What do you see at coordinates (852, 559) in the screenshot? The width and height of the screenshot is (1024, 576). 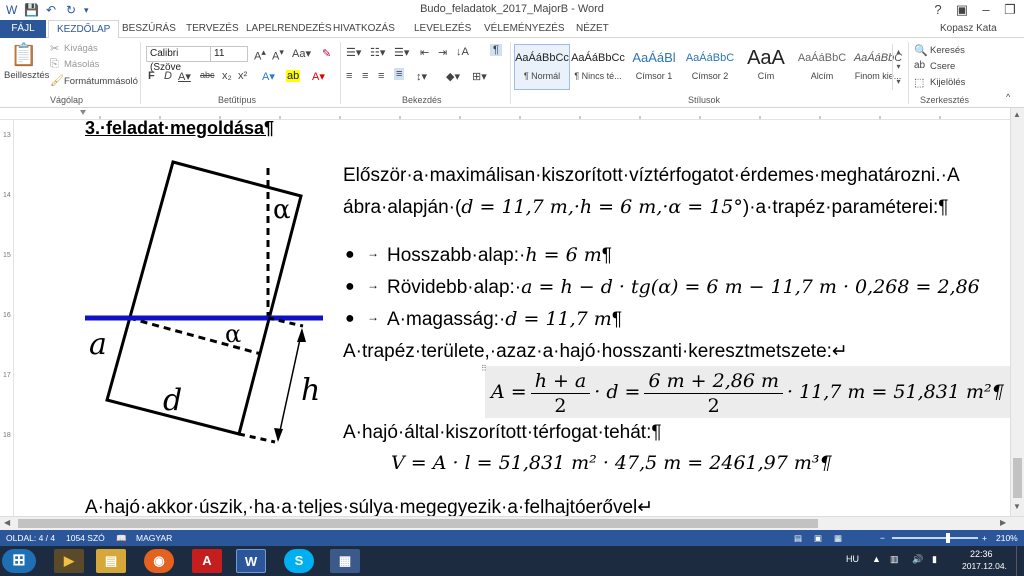 I see `input-language: HU` at bounding box center [852, 559].